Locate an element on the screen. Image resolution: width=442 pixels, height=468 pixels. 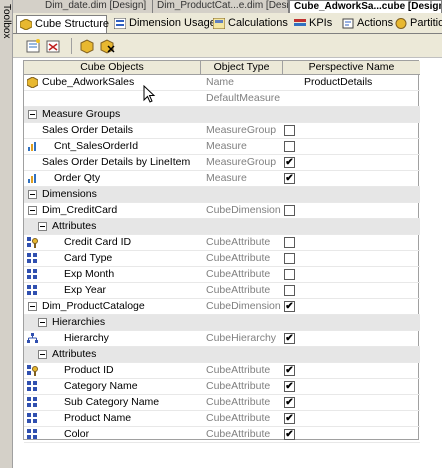
grid-row: Hierarchies is located at coordinates (222, 323).